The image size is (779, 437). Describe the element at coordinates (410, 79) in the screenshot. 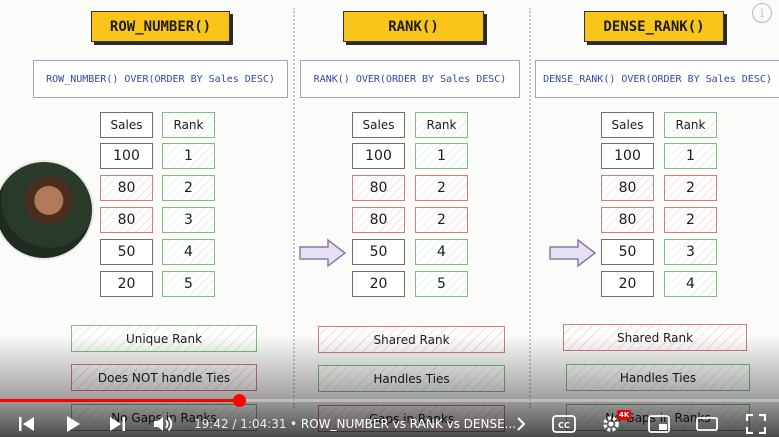

I see `rank-sql: RANK() OVER(ORDER BY Sales DESC)` at that location.